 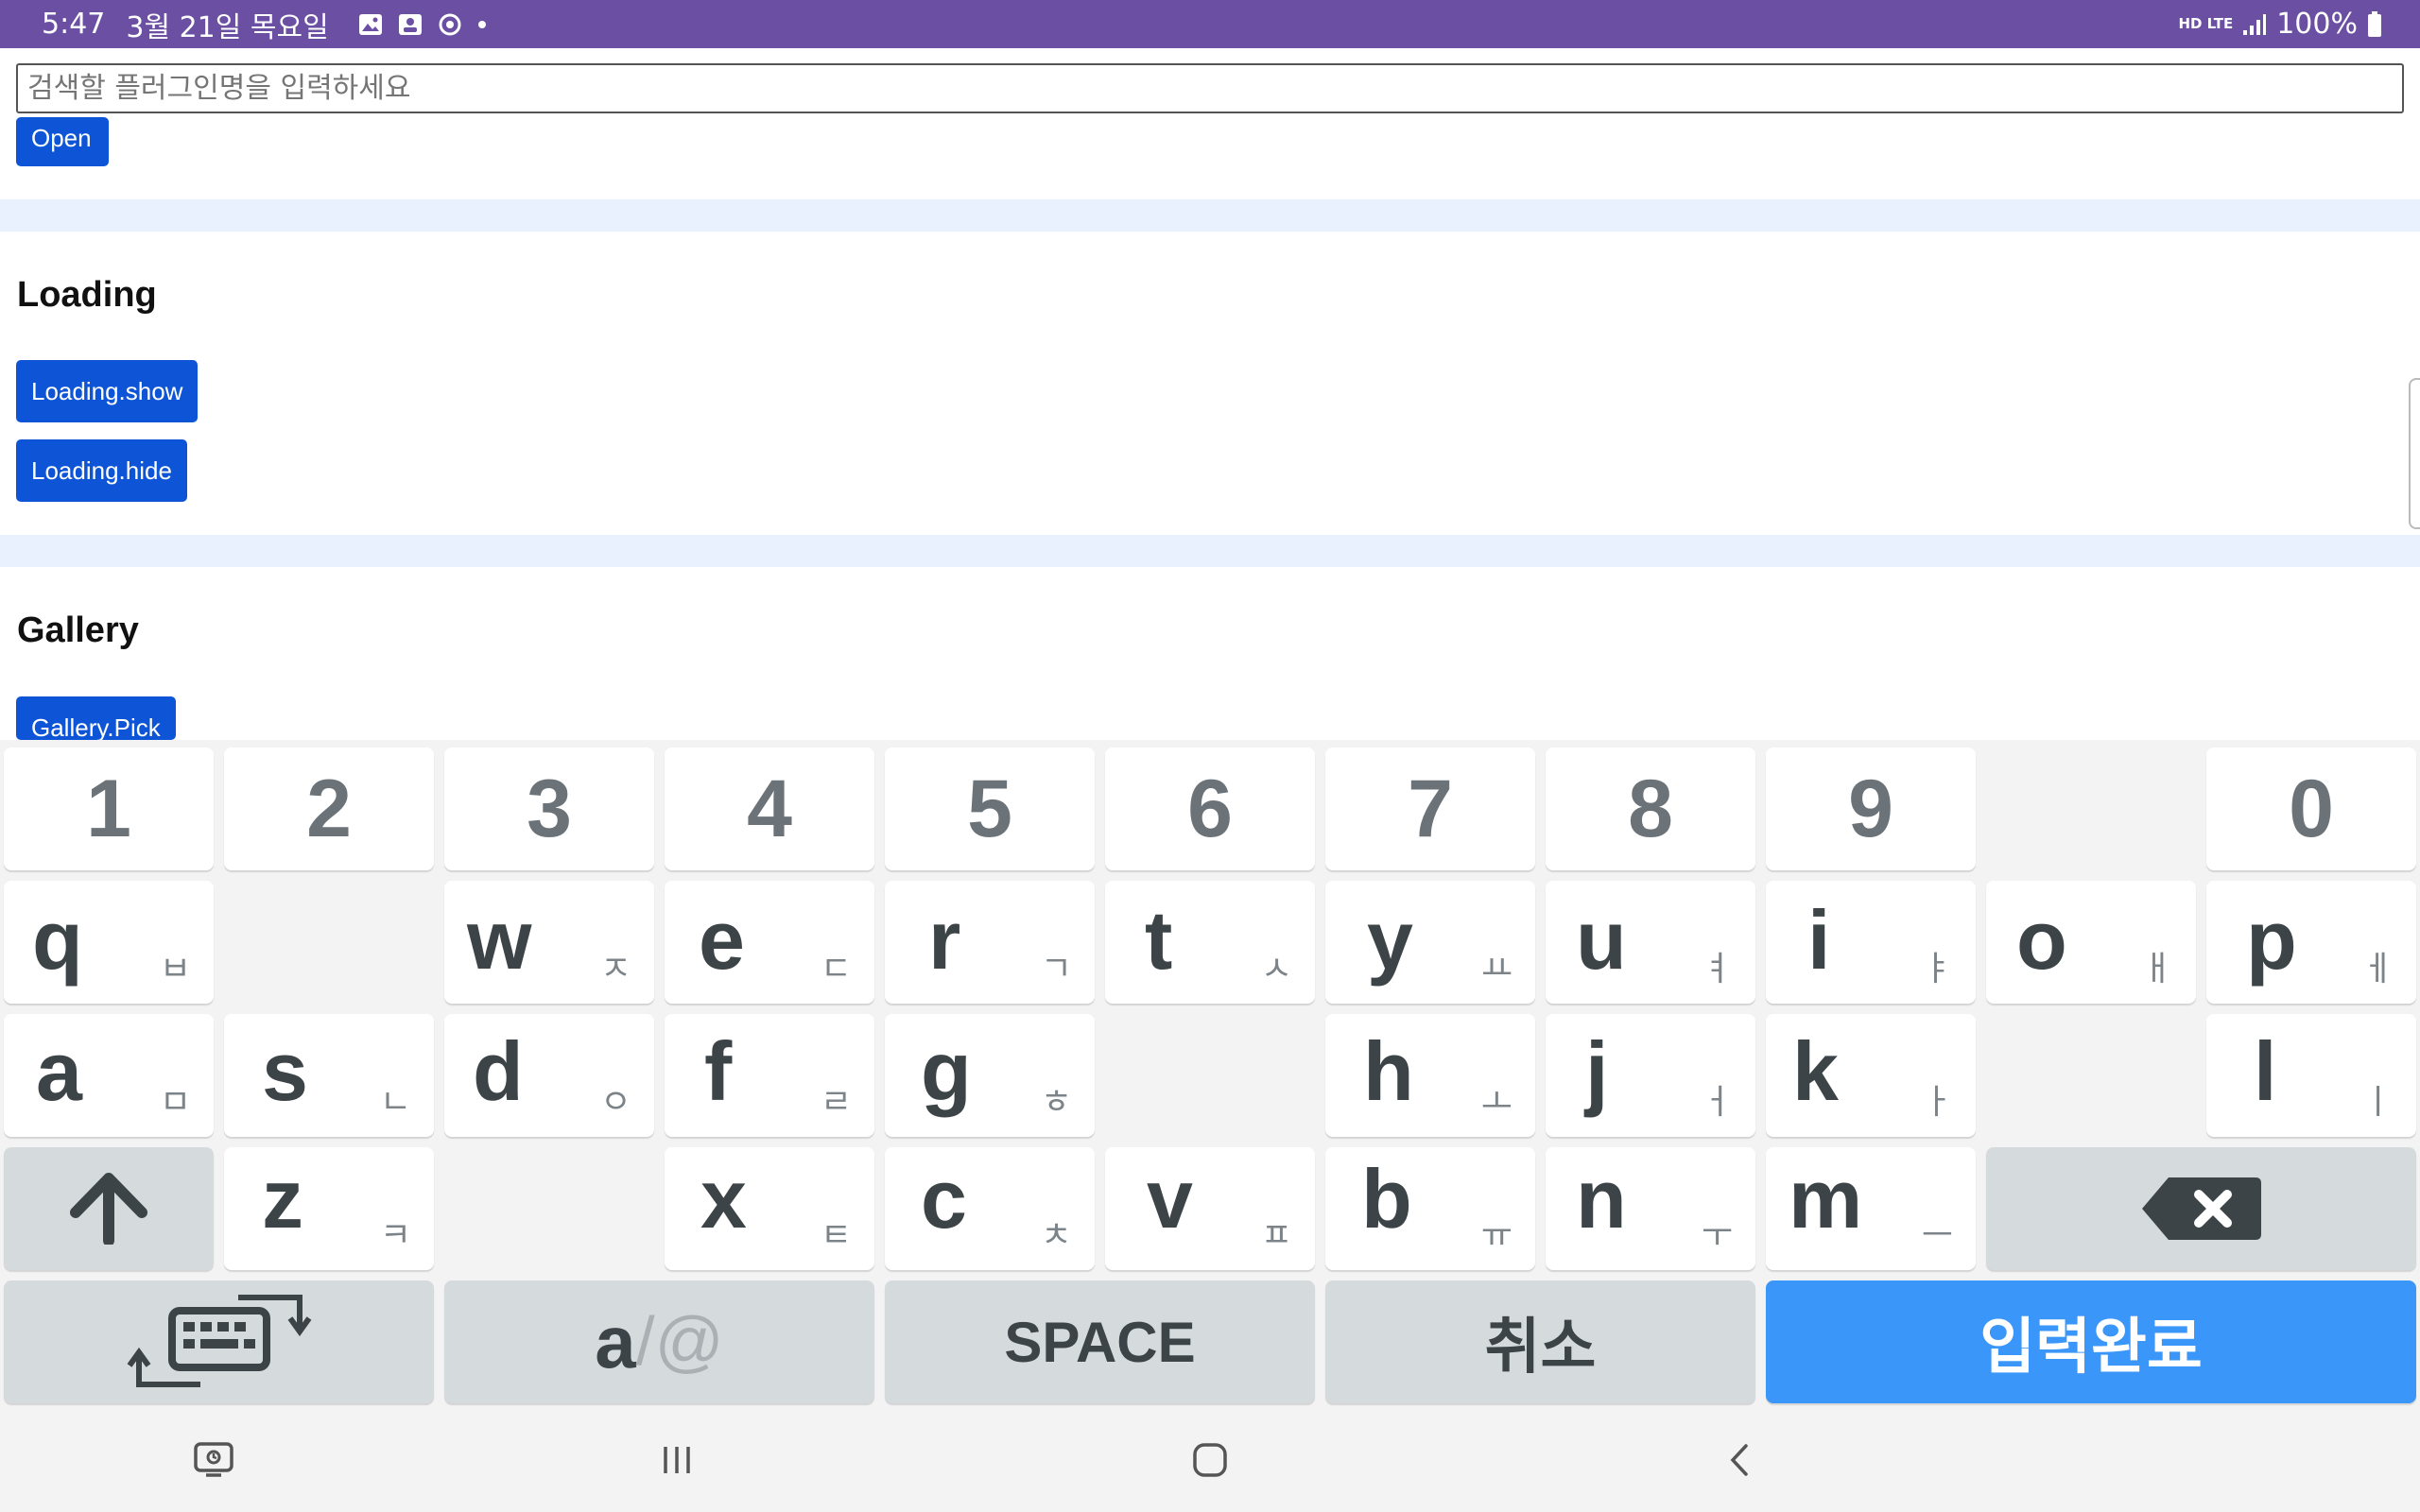 What do you see at coordinates (1815, 1071) in the screenshot?
I see `key-label: k` at bounding box center [1815, 1071].